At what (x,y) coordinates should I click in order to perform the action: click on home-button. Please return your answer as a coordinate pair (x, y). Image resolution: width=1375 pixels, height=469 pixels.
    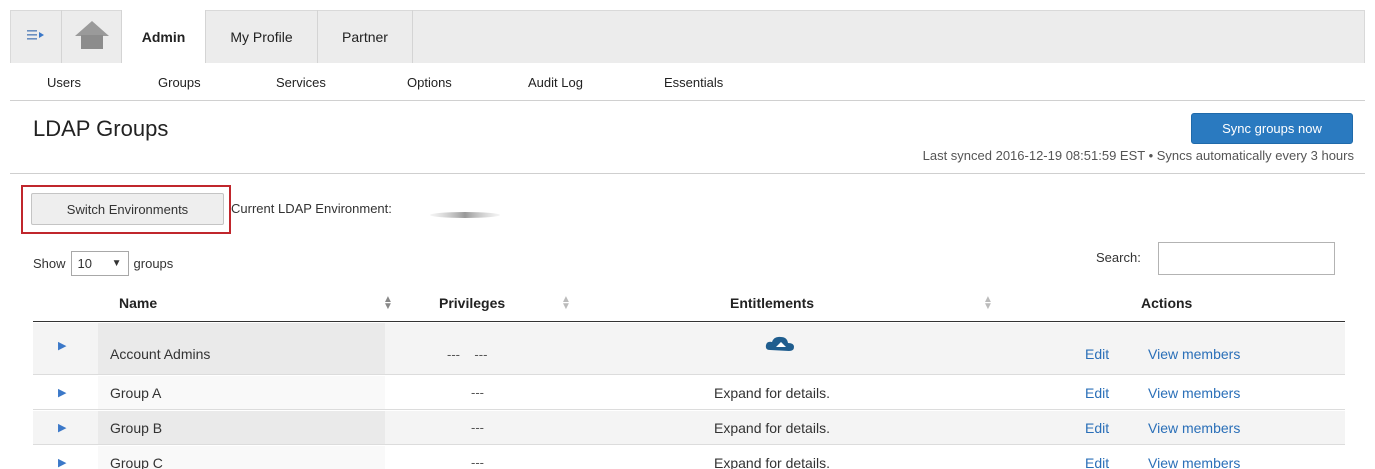
    Looking at the image, I should click on (92, 36).